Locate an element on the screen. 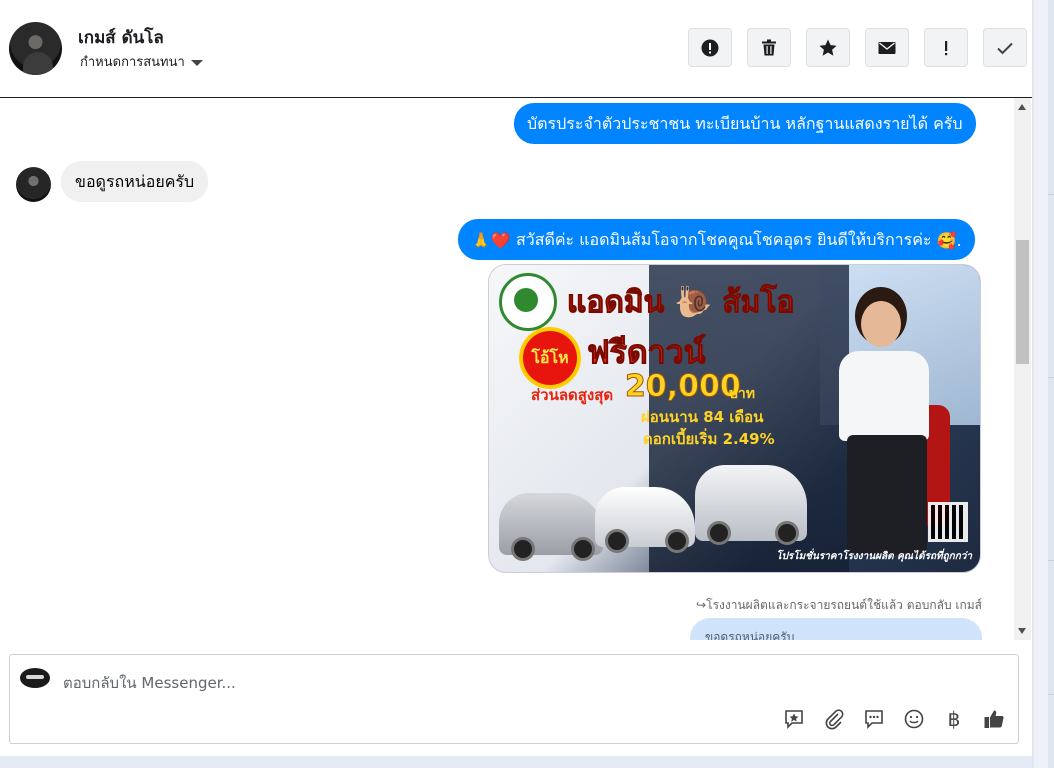 Image resolution: width=1054 pixels, height=768 pixels. message-incoming: ขอดูรถหน่อยครับ is located at coordinates (135, 181).